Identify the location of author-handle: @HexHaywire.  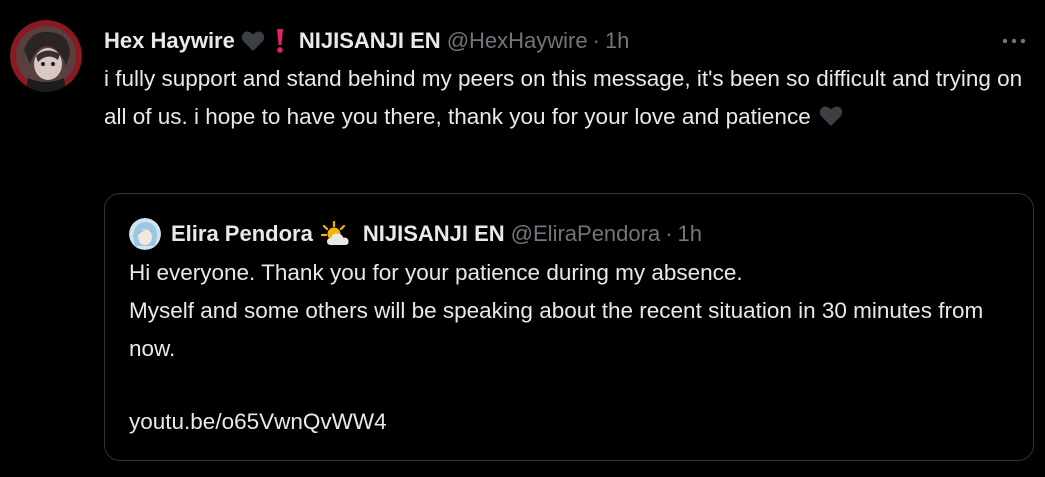
(517, 41).